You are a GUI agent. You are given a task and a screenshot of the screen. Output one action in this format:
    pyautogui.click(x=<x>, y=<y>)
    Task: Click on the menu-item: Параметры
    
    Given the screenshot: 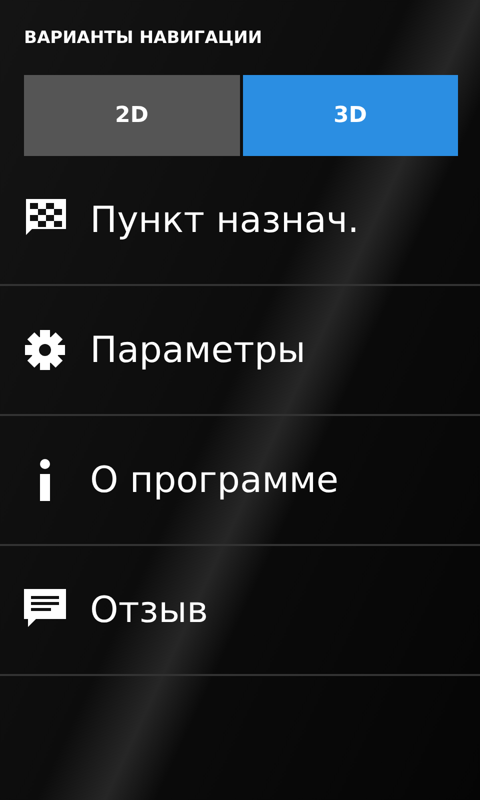 What is the action you would take?
    pyautogui.click(x=198, y=350)
    